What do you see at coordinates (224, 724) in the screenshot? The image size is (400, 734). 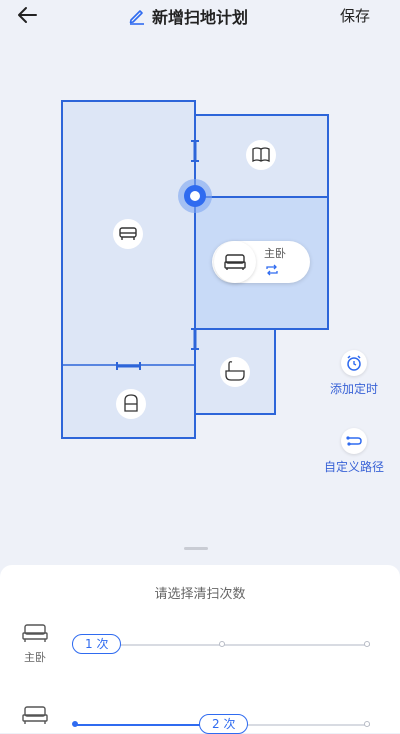 I see `slider-thumb-count: 2 次` at bounding box center [224, 724].